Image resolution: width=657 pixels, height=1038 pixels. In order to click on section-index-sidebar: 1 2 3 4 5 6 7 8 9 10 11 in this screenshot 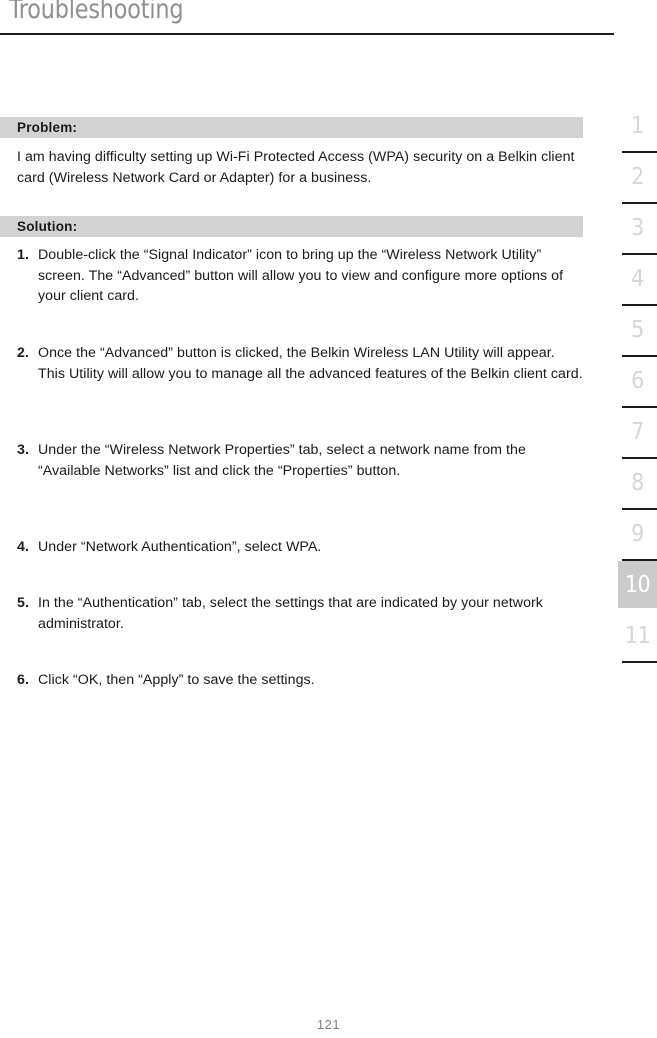, I will do `click(637, 382)`.